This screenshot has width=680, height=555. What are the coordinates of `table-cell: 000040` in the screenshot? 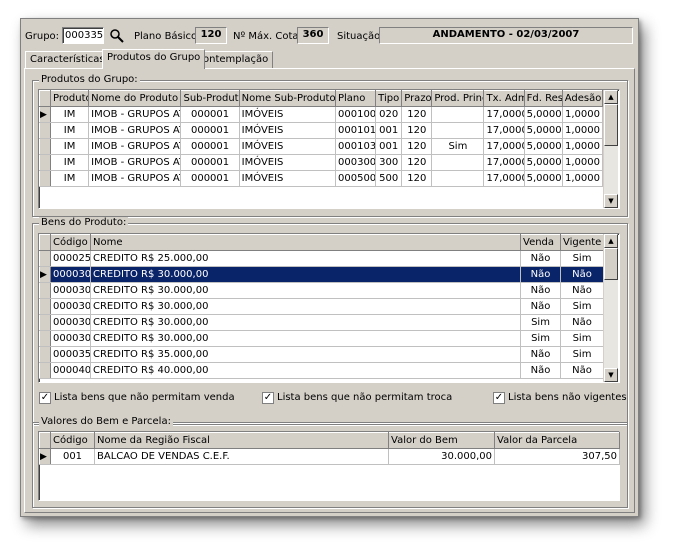 It's located at (70, 370).